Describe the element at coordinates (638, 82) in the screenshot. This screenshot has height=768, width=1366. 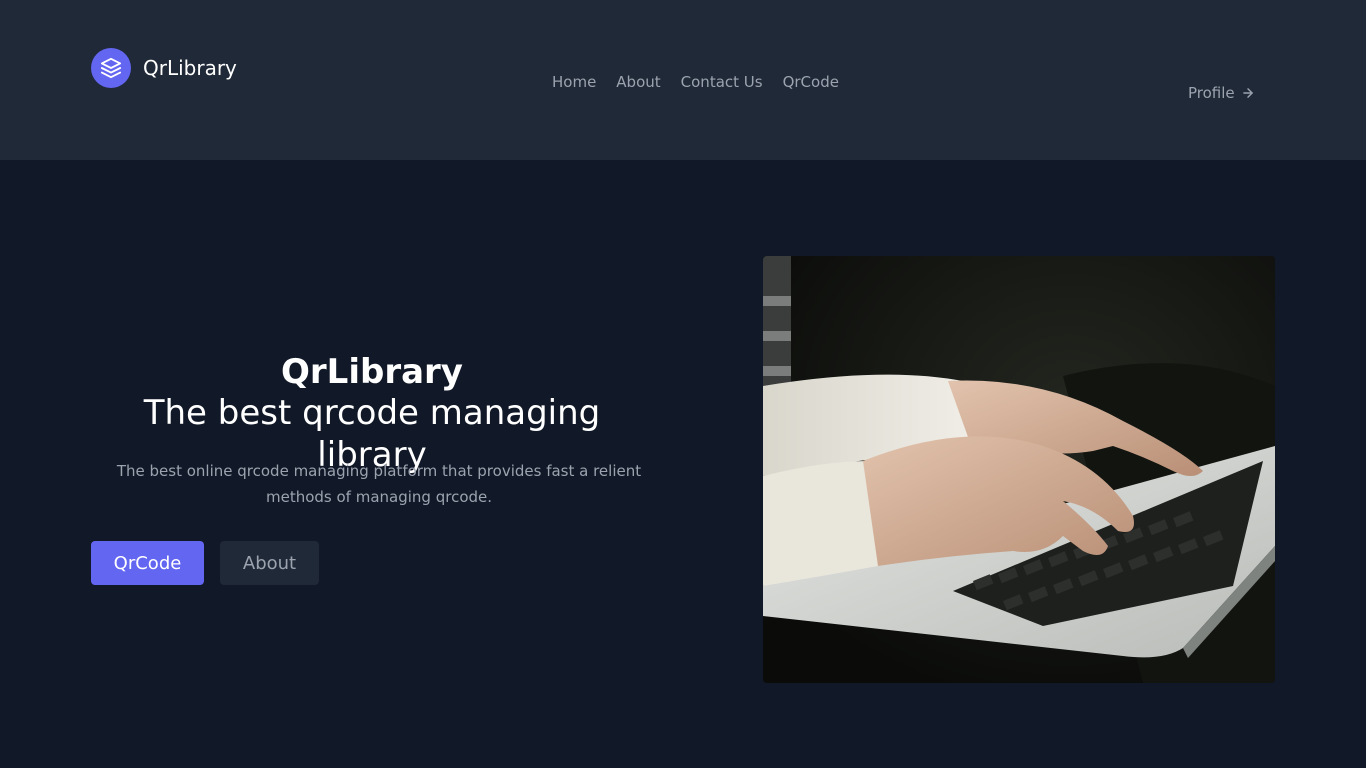
I see `nav-about-link: About` at that location.